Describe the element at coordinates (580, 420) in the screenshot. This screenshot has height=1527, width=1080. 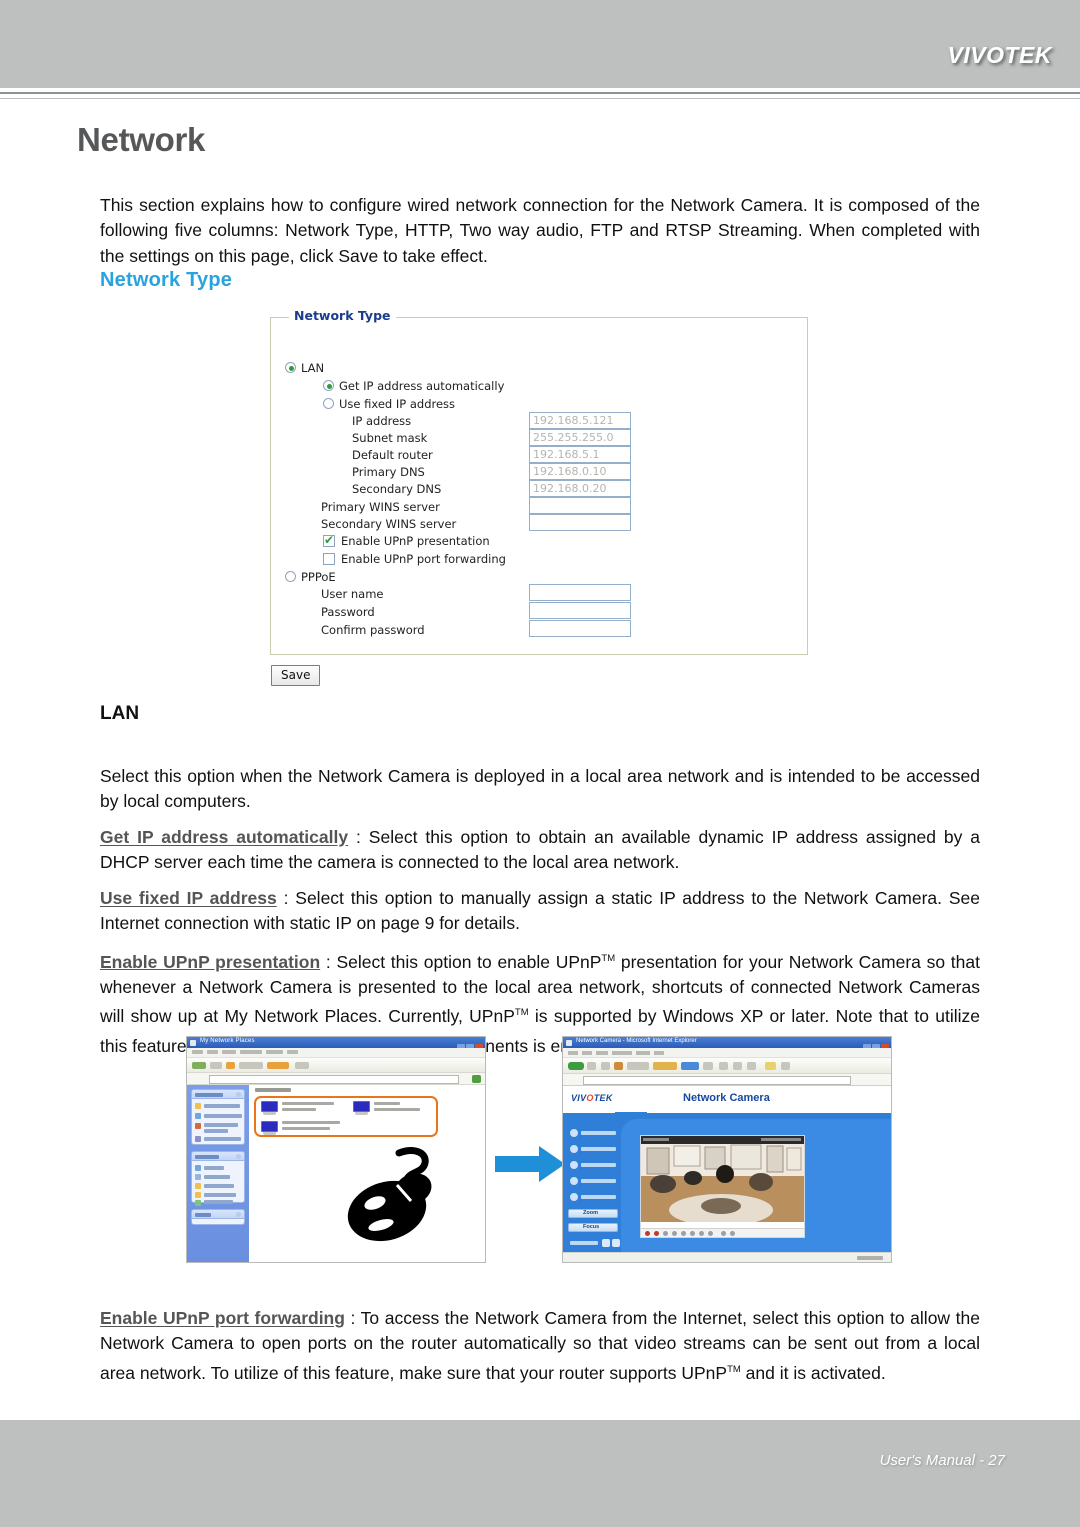
I see `input-ip-address: 192.168.5.121` at that location.